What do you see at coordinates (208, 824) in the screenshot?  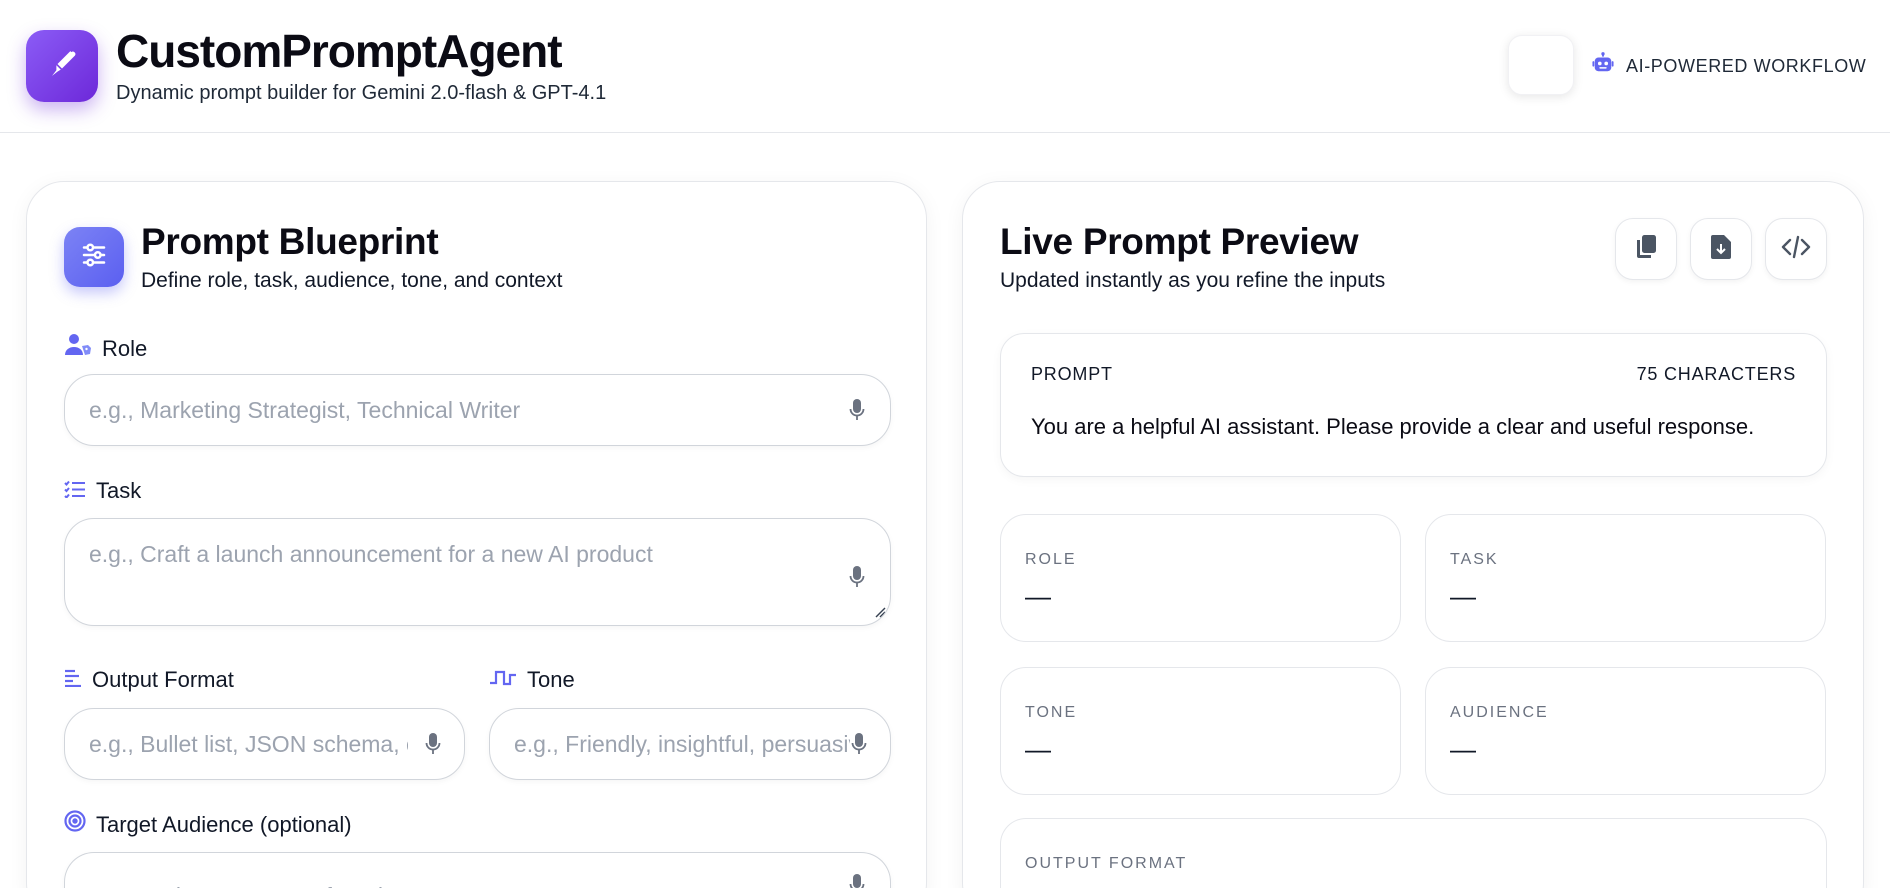 I see `audience-label: Target Audience (optional)` at bounding box center [208, 824].